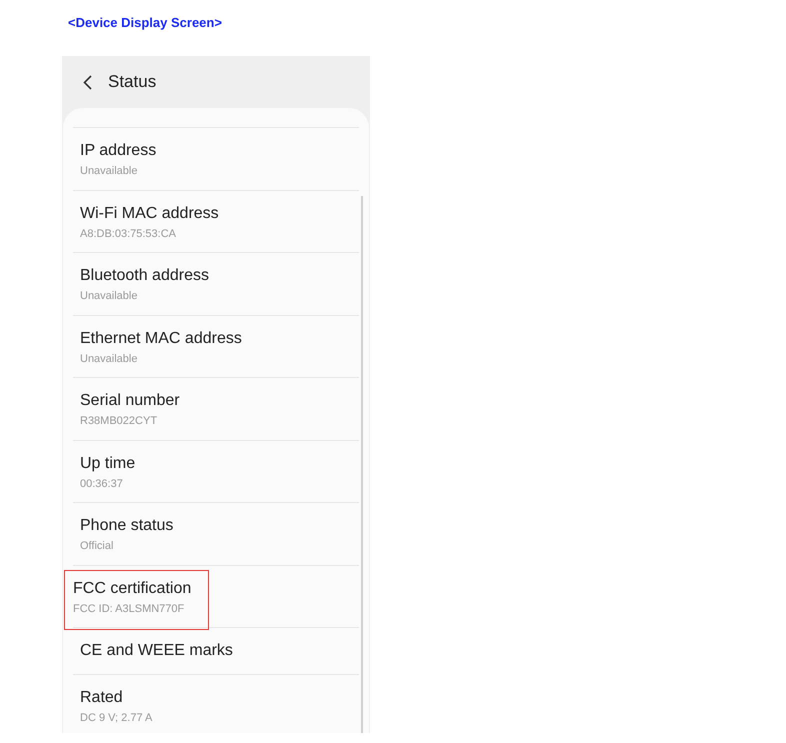 The image size is (786, 743). Describe the element at coordinates (116, 718) in the screenshot. I see `item-value: DC 9 V; 2.77 A` at that location.